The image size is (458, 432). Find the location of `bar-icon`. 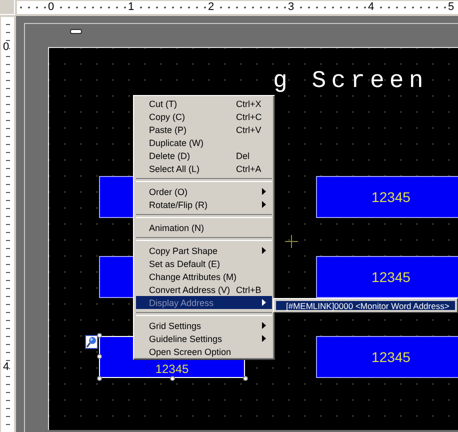

bar-icon is located at coordinates (76, 31).